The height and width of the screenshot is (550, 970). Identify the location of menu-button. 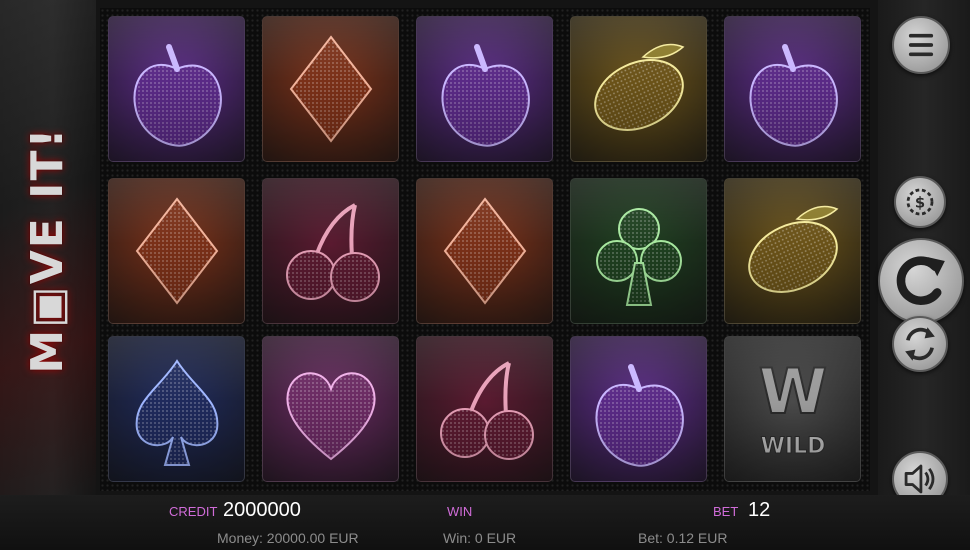
(921, 45).